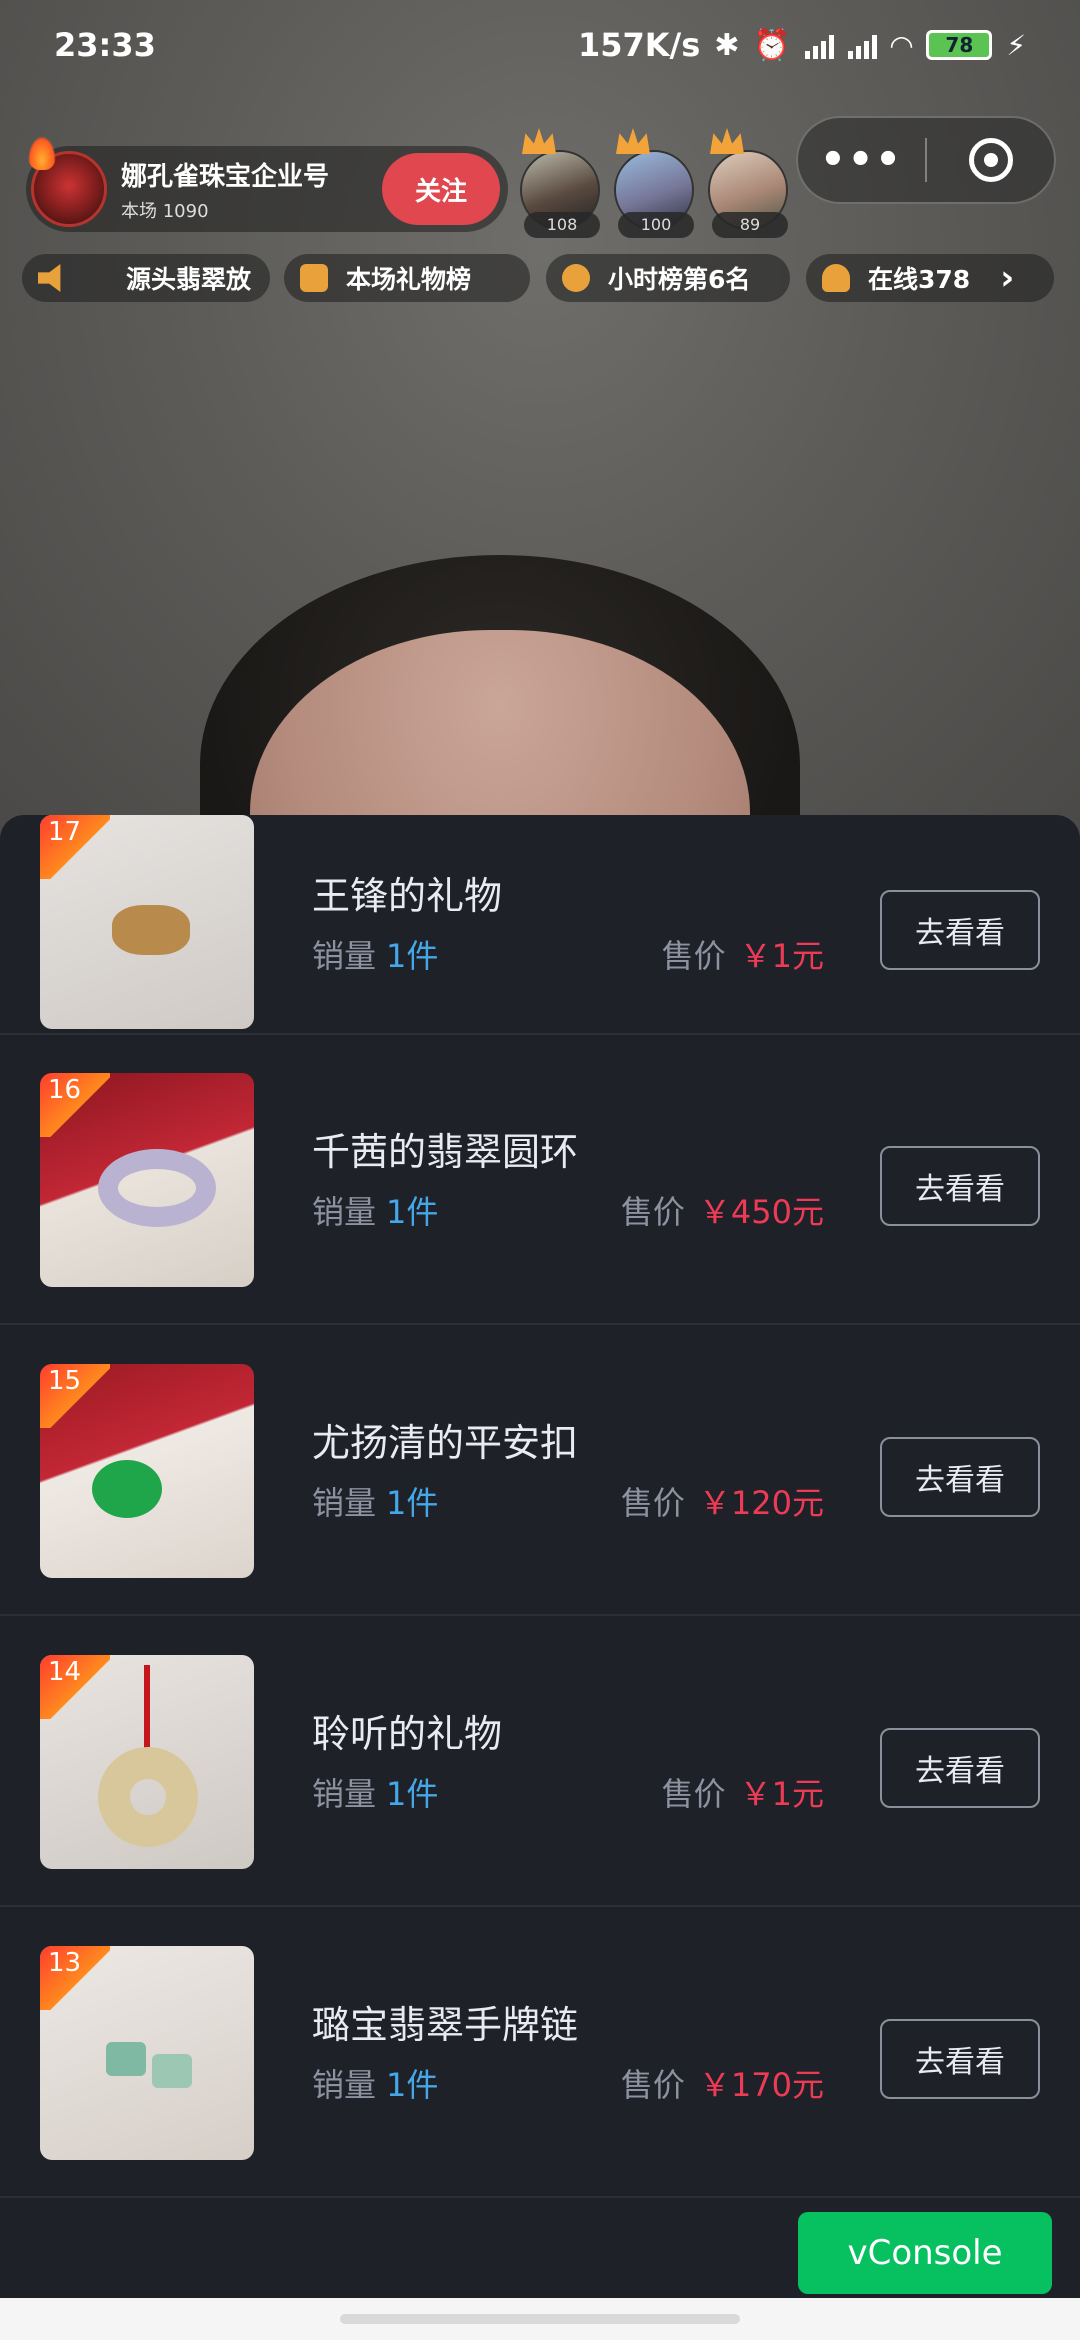 Image resolution: width=1080 pixels, height=2340 pixels. What do you see at coordinates (445, 2025) in the screenshot?
I see `product-title: 璐宝翡翠手牌链` at bounding box center [445, 2025].